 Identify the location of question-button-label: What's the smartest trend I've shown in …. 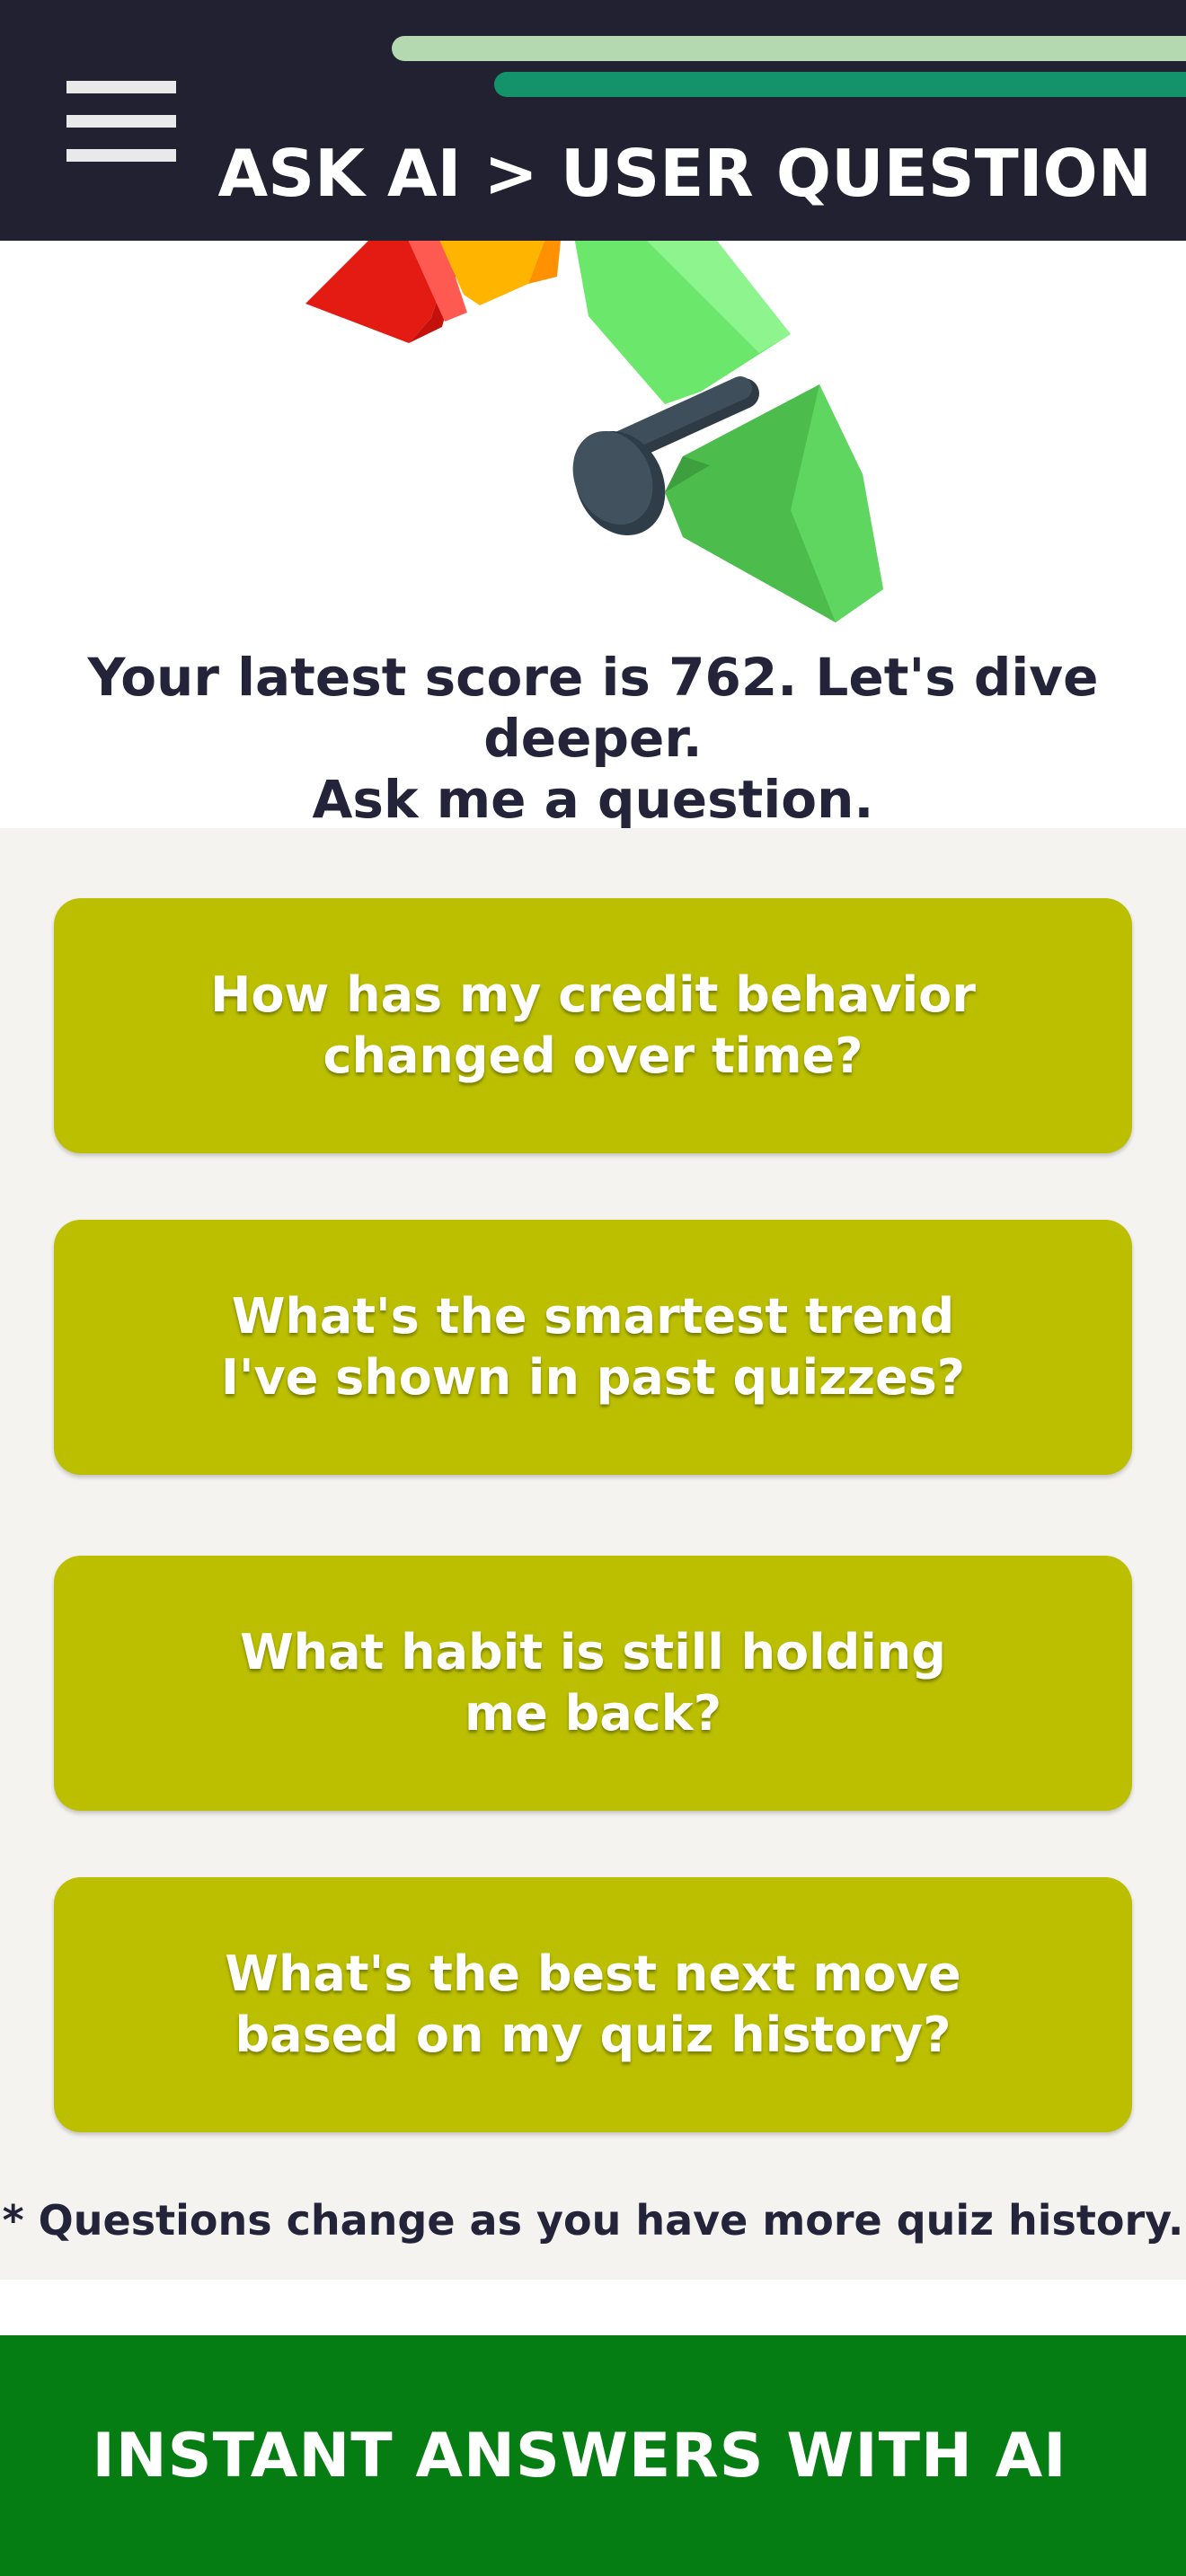
(593, 1347).